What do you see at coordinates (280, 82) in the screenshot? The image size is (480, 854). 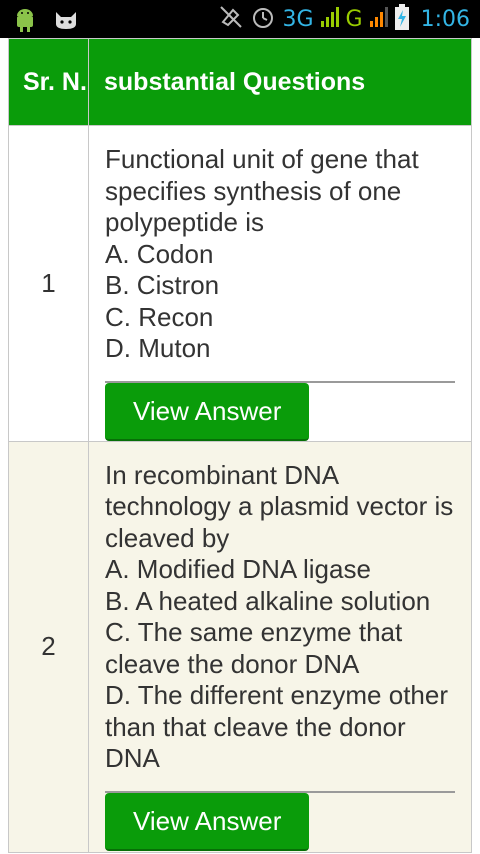 I see `questions-header: substantial Questions` at bounding box center [280, 82].